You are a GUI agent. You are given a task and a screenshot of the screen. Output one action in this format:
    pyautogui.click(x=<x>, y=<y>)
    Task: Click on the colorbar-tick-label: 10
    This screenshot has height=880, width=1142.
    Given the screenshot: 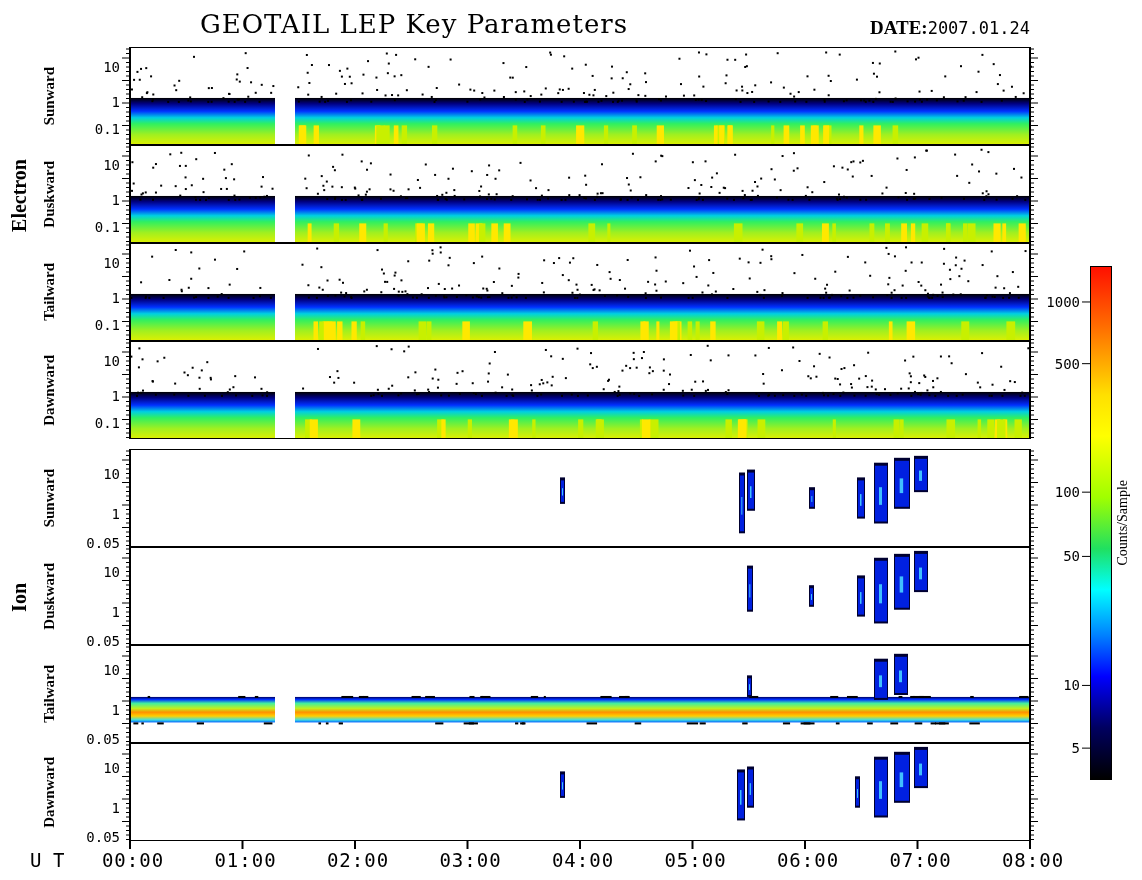 What is the action you would take?
    pyautogui.click(x=1071, y=685)
    